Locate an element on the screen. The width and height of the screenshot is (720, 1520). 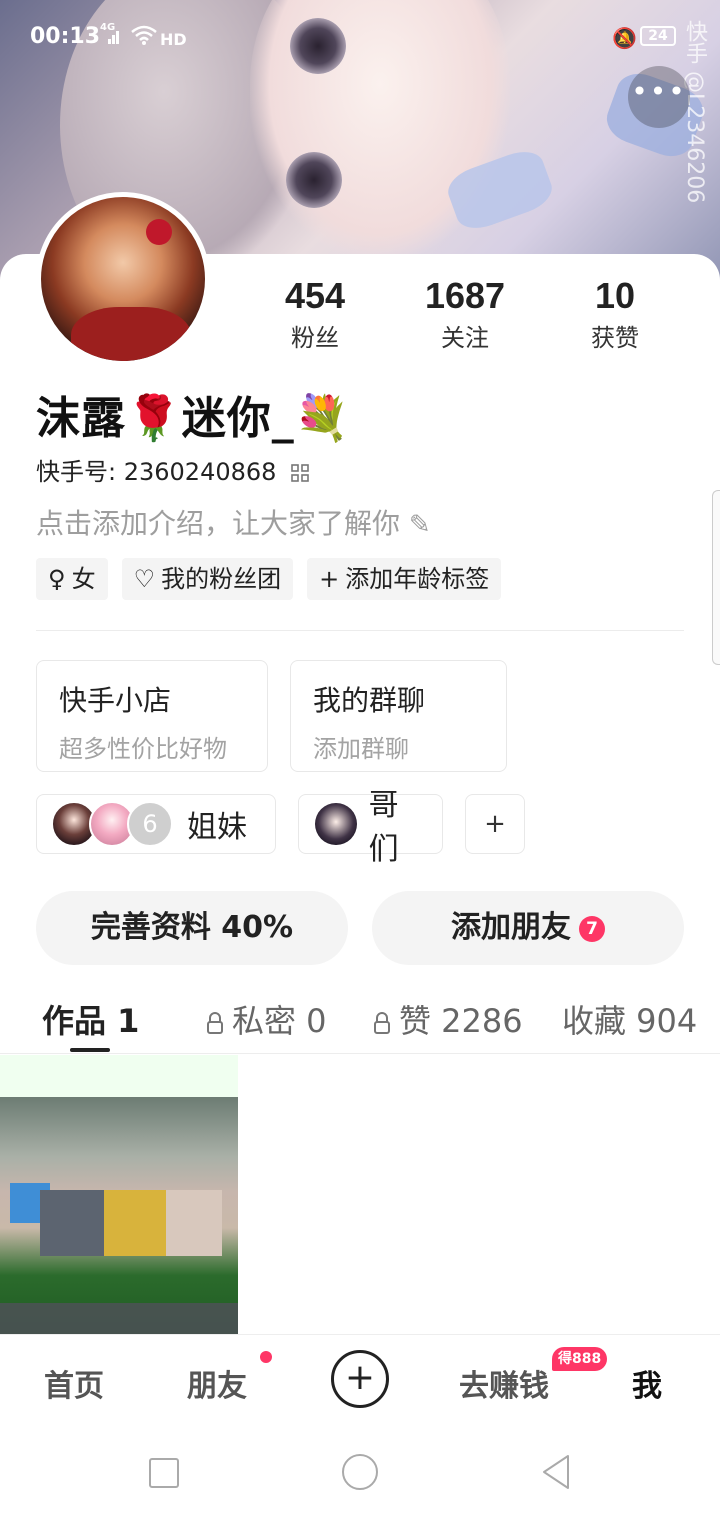
heart-icon: ♡ is located at coordinates (144, 579).